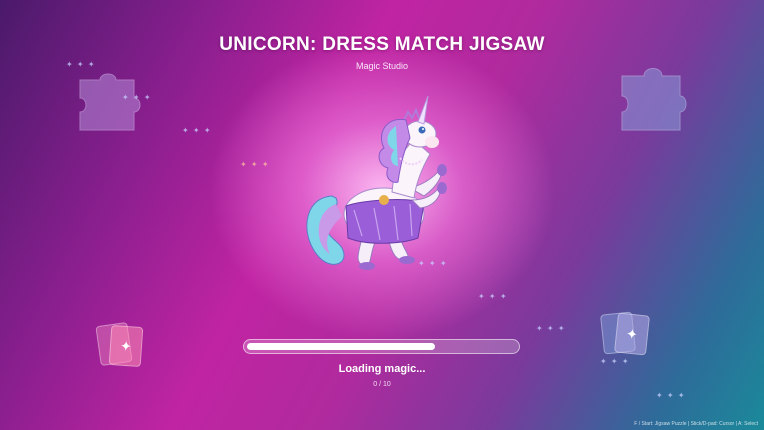  What do you see at coordinates (341, 346) in the screenshot?
I see `loading-progress-fill` at bounding box center [341, 346].